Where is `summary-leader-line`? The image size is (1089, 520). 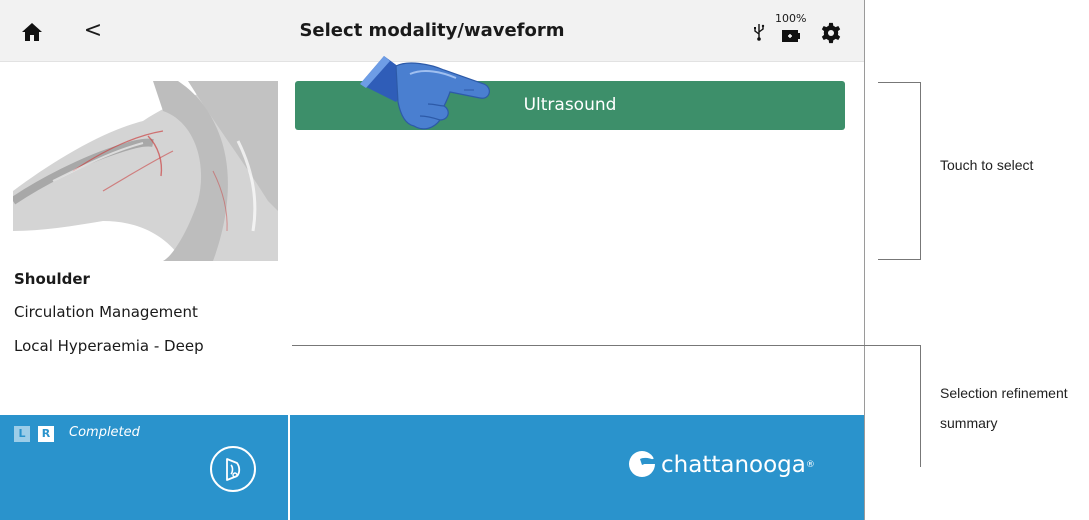 summary-leader-line is located at coordinates (606, 345).